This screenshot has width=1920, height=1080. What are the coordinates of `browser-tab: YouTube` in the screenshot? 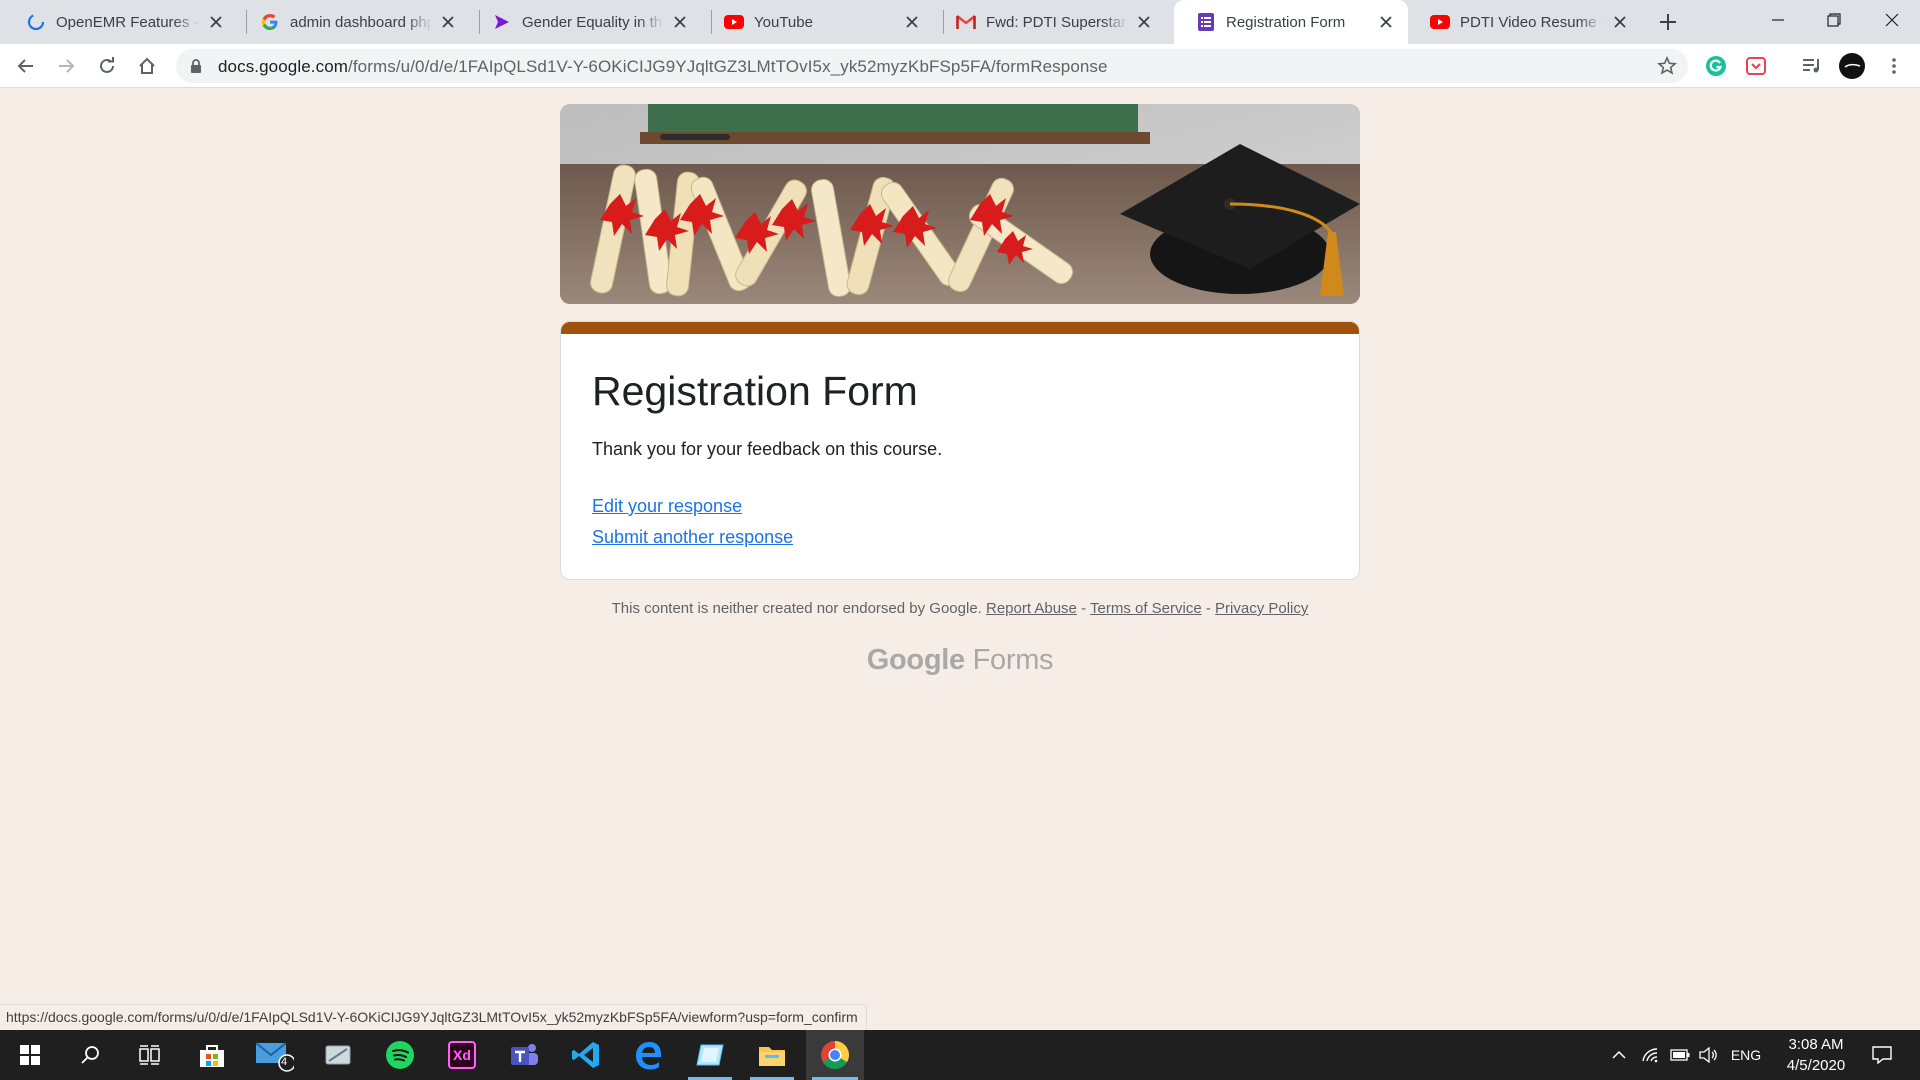 It's located at (818, 22).